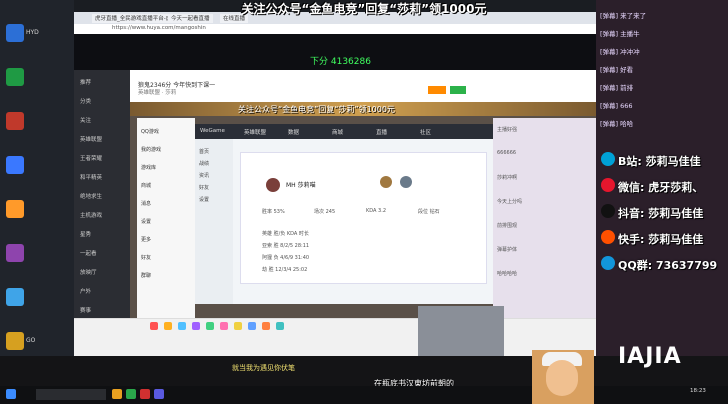 This screenshot has height=404, width=728. What do you see at coordinates (85, 82) in the screenshot?
I see `sidebar-item: 推荐` at bounding box center [85, 82].